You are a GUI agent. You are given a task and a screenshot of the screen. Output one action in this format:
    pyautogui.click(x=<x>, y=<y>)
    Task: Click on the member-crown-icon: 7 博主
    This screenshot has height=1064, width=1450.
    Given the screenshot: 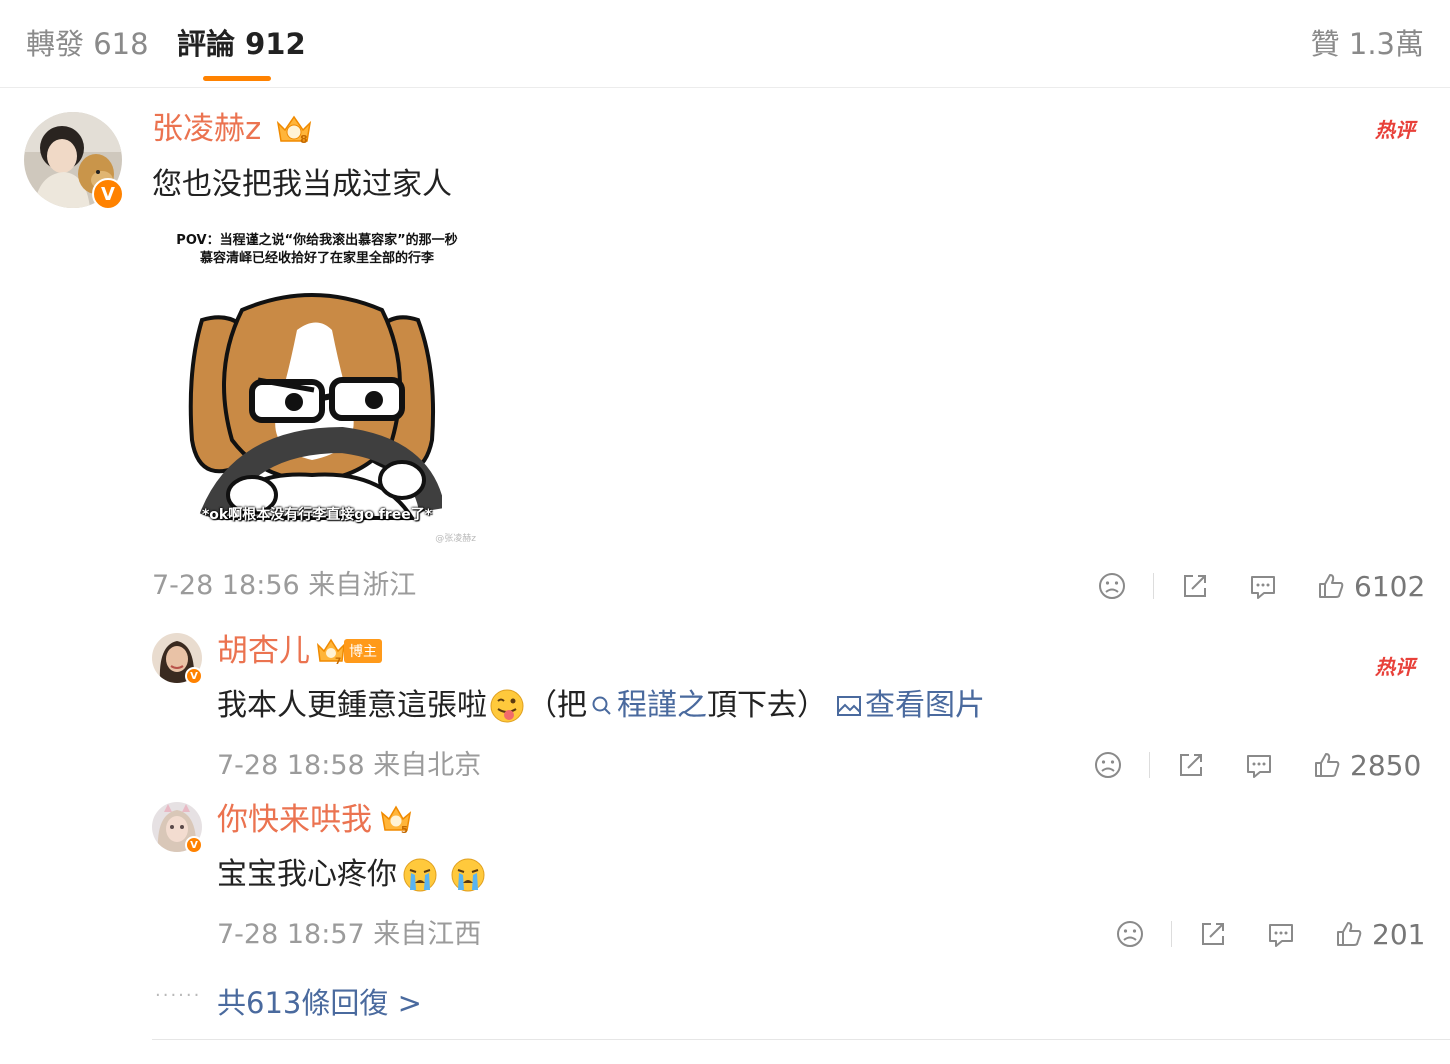 What is the action you would take?
    pyautogui.click(x=349, y=651)
    